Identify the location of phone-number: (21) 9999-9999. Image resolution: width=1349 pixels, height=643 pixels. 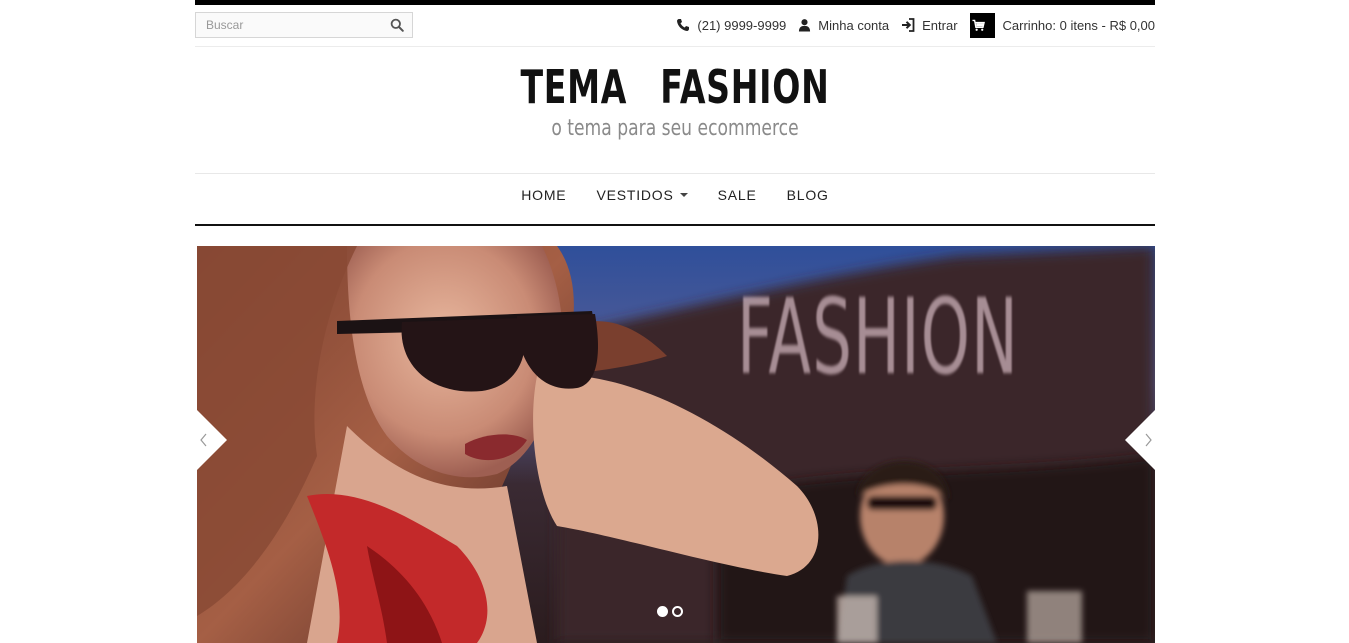
(742, 25).